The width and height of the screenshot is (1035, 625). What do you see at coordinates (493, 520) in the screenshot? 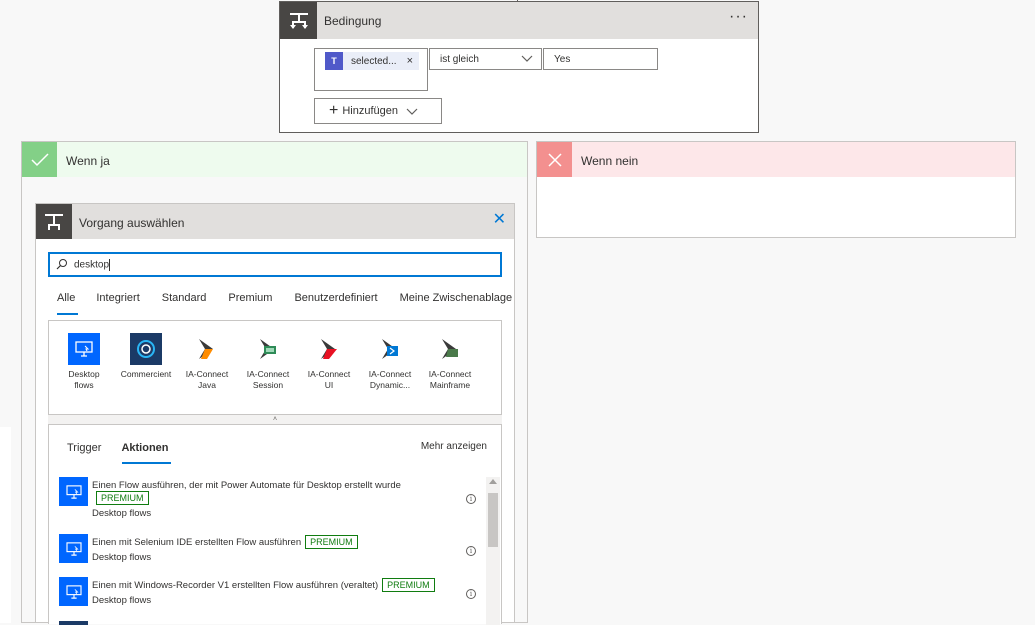
I see `scroll-thumb` at bounding box center [493, 520].